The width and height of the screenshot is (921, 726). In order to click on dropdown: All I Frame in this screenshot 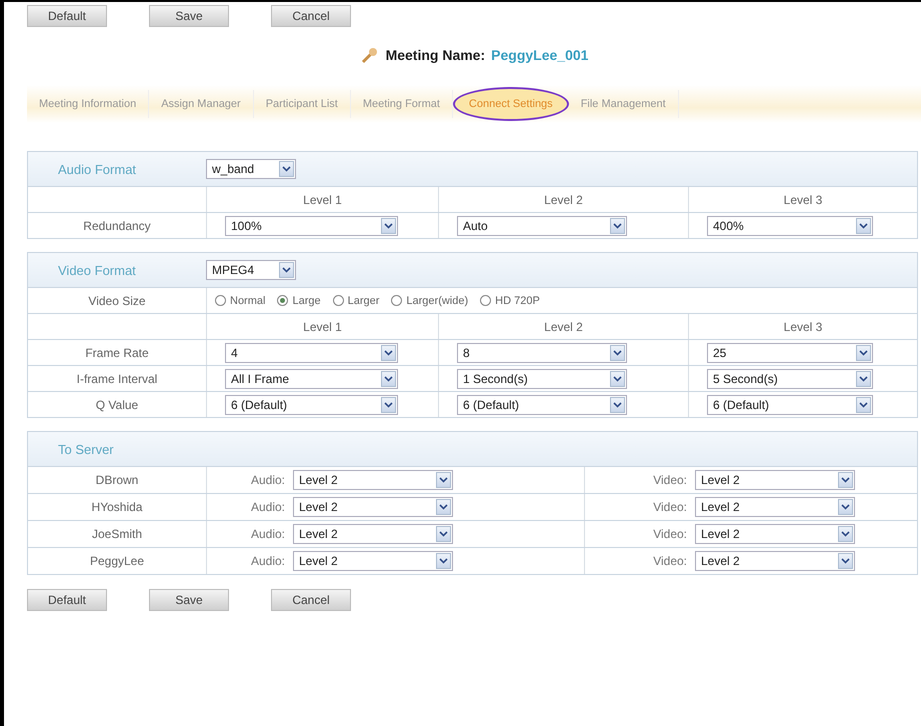, I will do `click(311, 378)`.